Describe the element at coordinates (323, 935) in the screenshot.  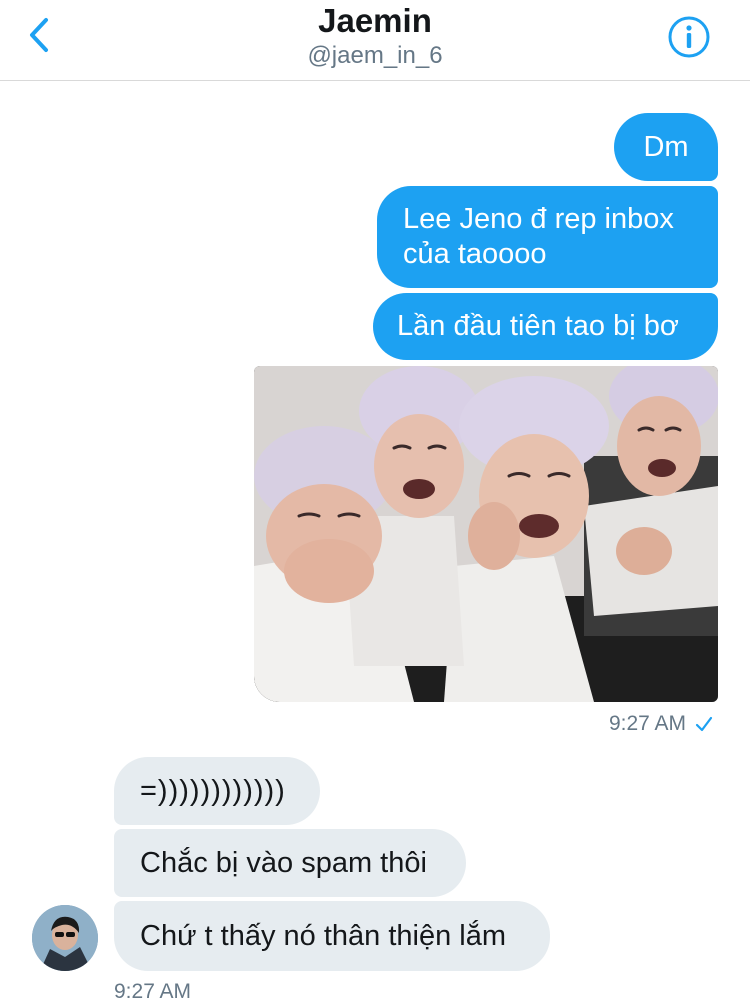
I see `message-text: Chứ t thấy nó thân thiện lắm` at that location.